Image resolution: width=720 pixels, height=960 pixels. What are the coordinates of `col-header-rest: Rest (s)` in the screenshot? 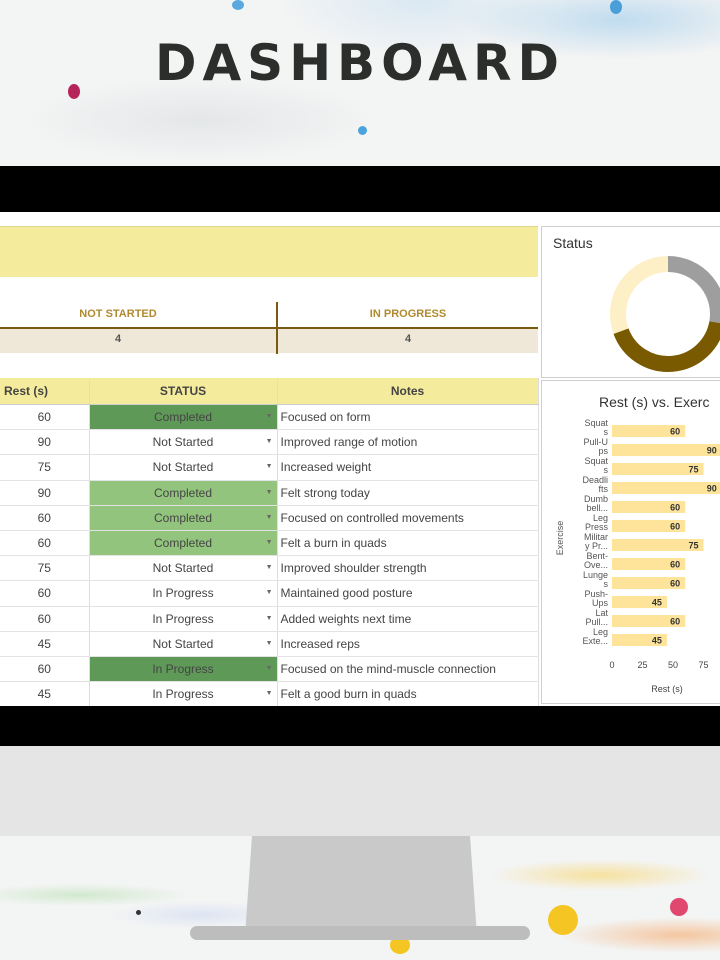 It's located at (45, 391).